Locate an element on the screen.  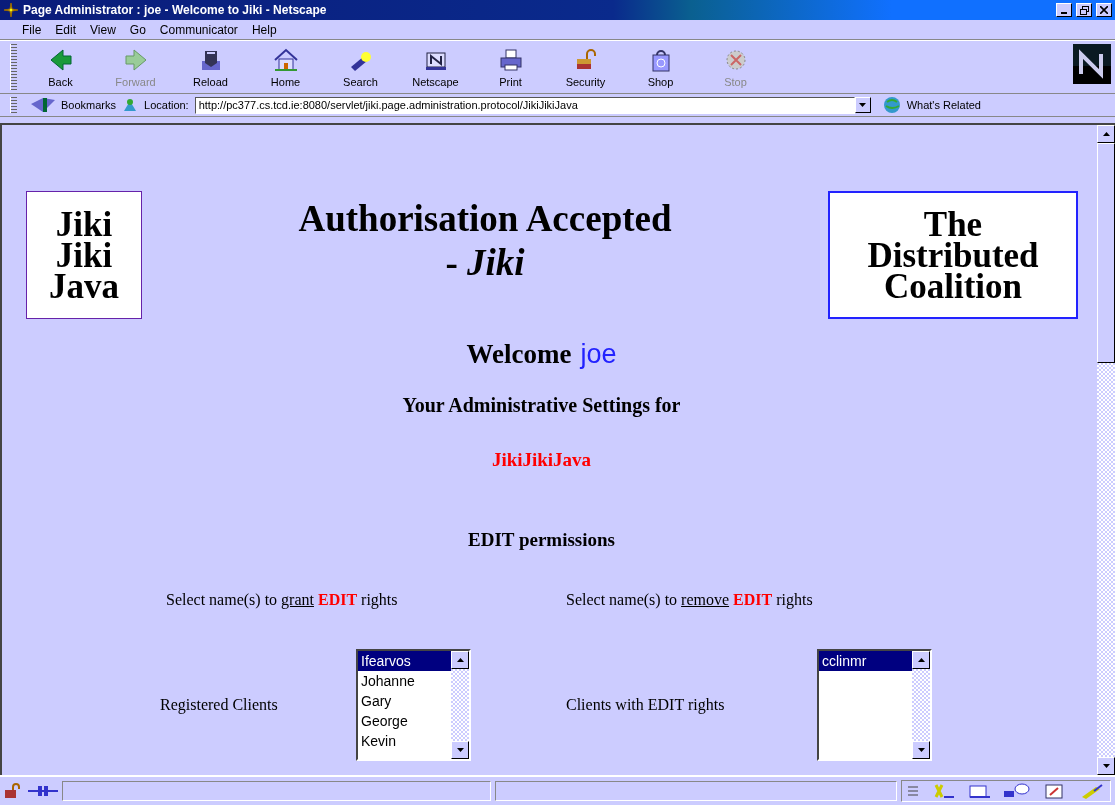
connection-icon is located at coordinates (43, 791).